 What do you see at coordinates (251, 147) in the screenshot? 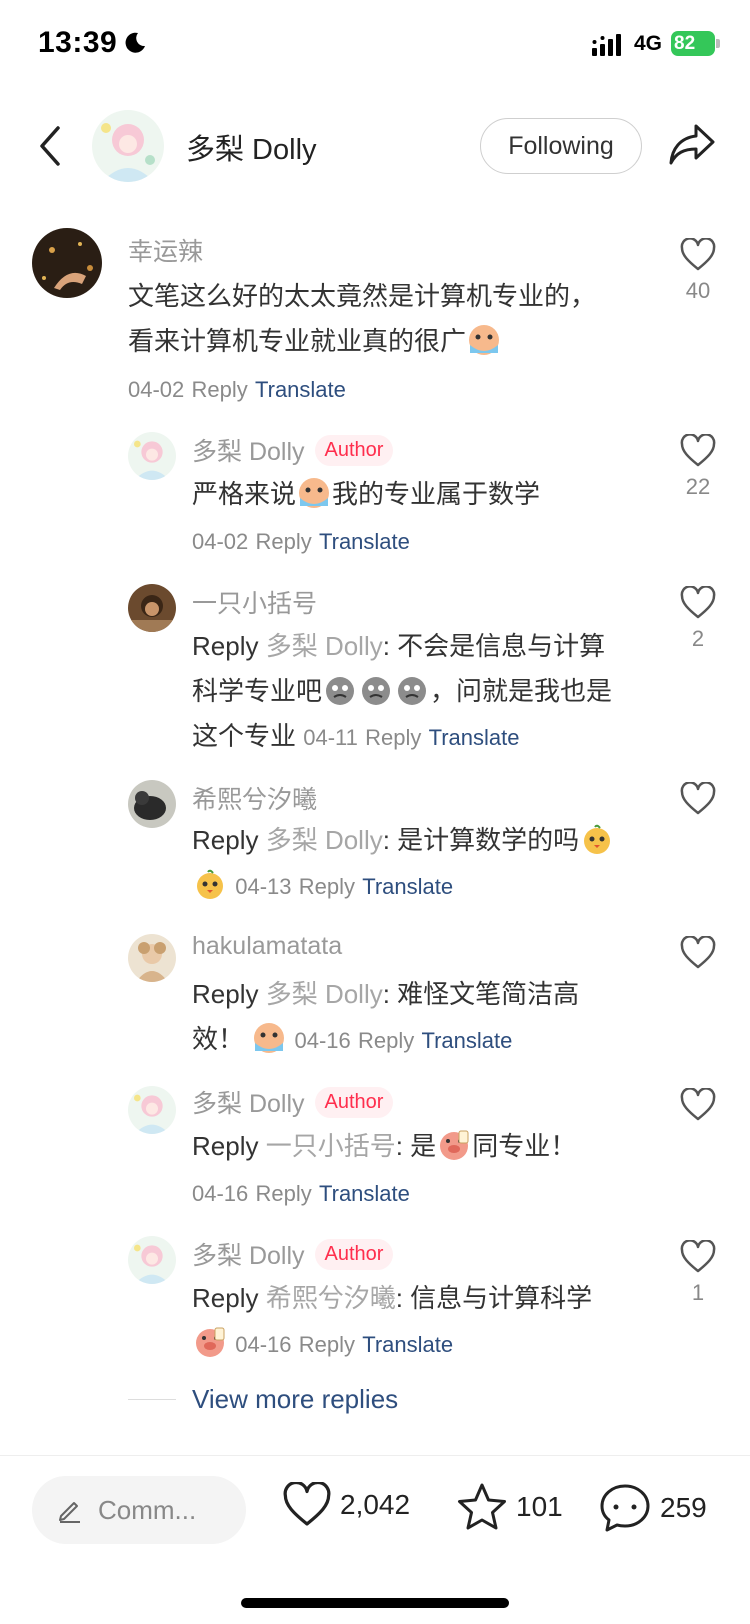
I see `author-name: 多梨 Dolly` at bounding box center [251, 147].